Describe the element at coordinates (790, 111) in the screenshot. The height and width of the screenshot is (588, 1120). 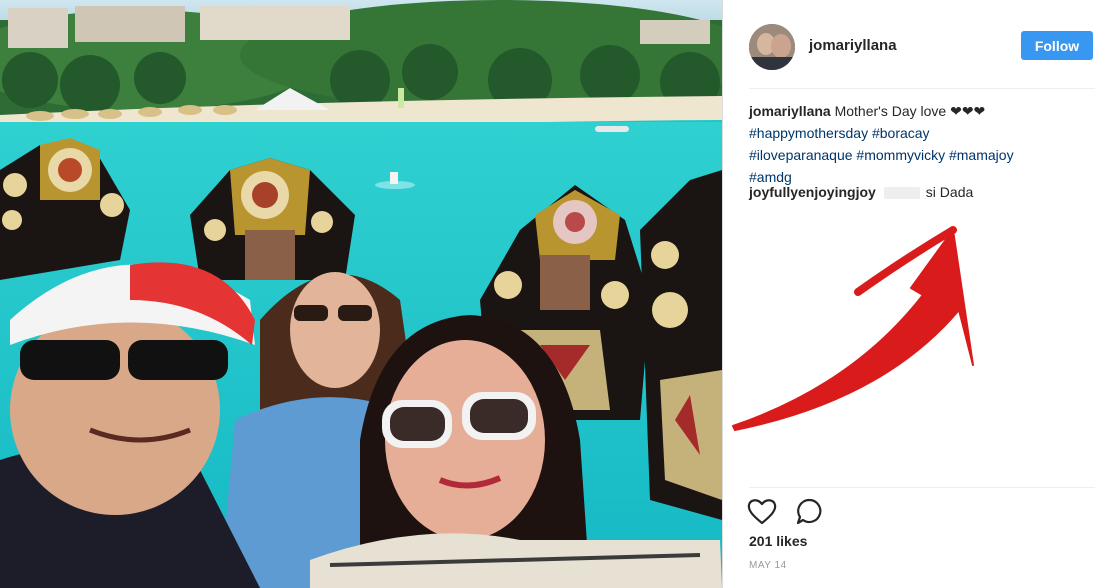
I see `caption-username: jomariyllana` at that location.